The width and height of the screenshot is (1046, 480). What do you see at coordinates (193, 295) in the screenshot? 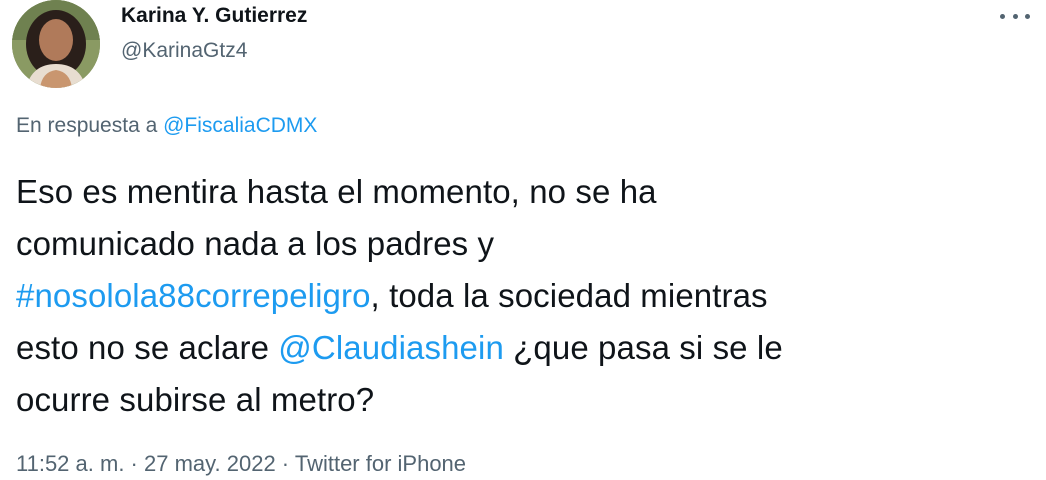
I see `hashtag-link: #nosolola88correpeligro` at bounding box center [193, 295].